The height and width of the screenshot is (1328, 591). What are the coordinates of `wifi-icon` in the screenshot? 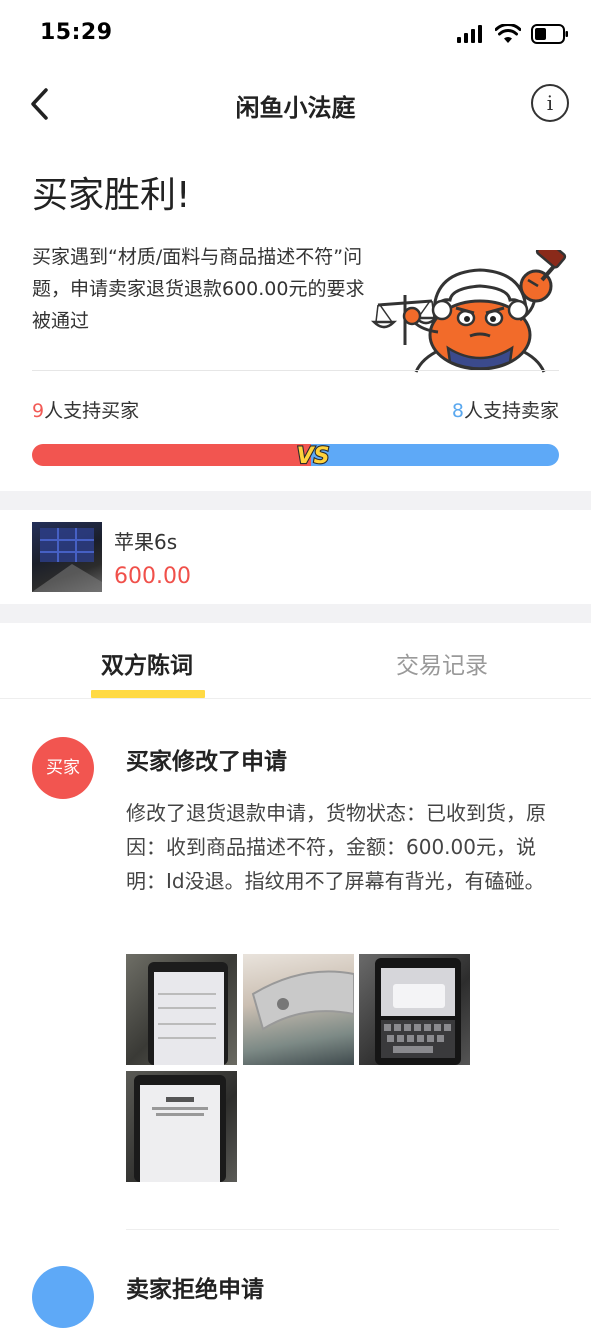 It's located at (508, 33).